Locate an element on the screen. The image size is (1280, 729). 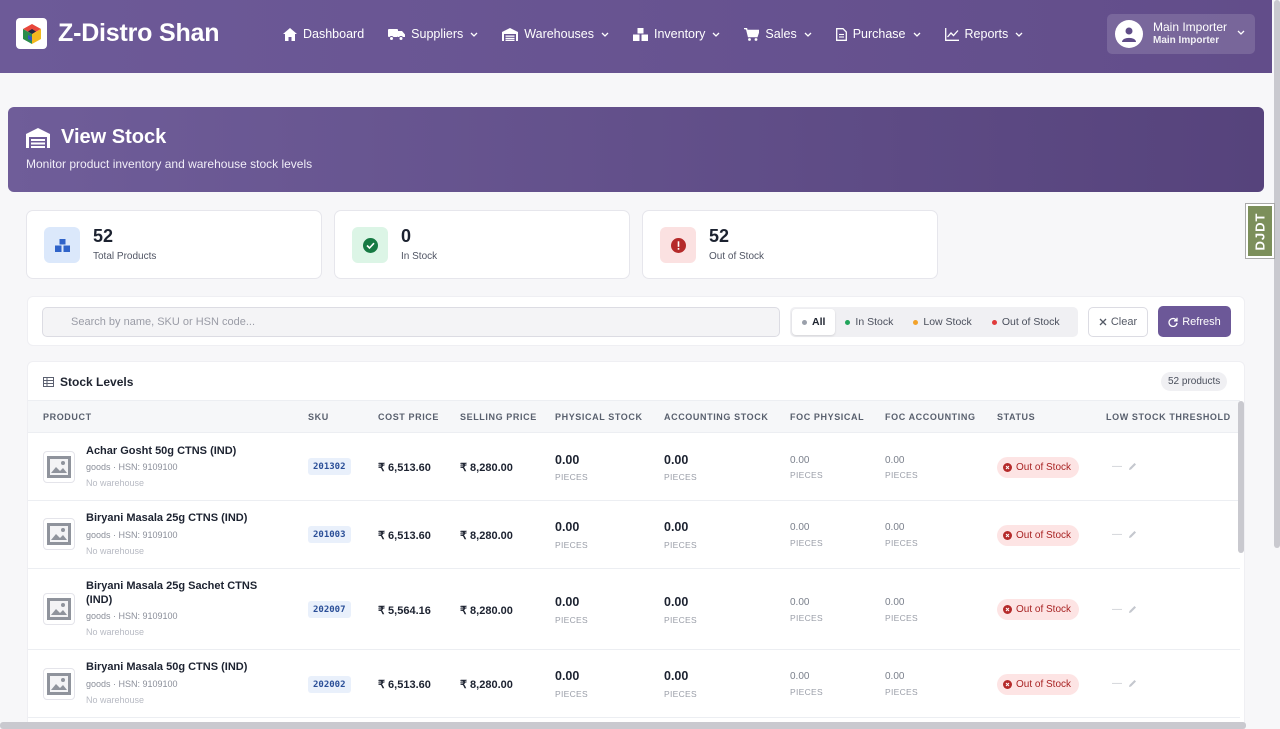
filter-in-stock: In Stock is located at coordinates (869, 322).